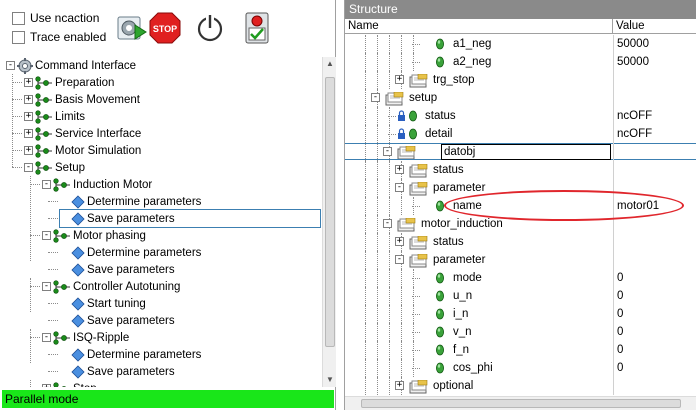 This screenshot has width=696, height=410. I want to click on tree-item: + Motor Simulation, so click(83, 150).